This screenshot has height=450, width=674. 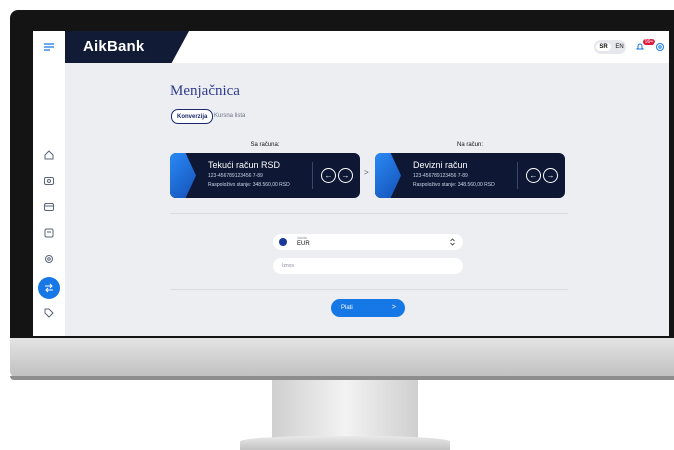 I want to click on currency-caption: Valuta, so click(x=302, y=238).